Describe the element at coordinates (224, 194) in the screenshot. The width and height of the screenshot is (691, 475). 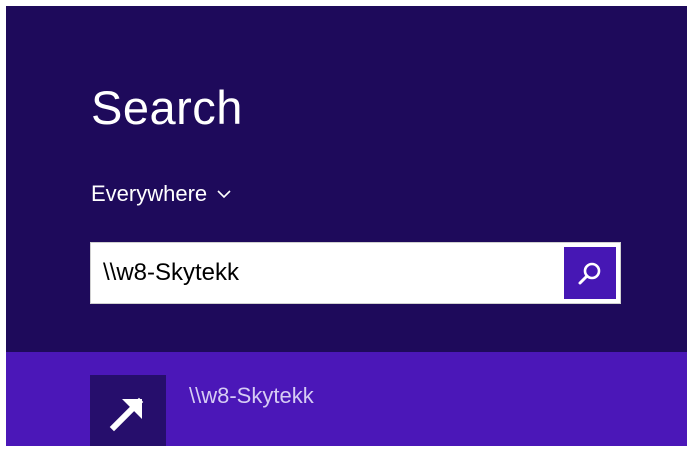
I see `chevron-down-icon` at that location.